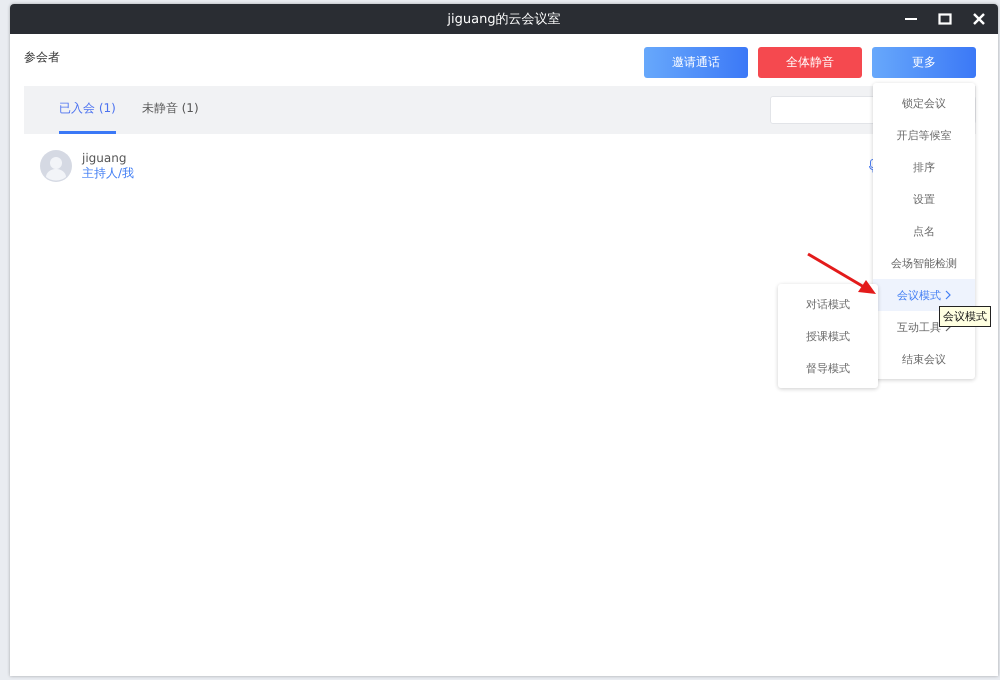 This screenshot has height=680, width=1000. Describe the element at coordinates (108, 173) in the screenshot. I see `participant-role: 主持人/我` at that location.